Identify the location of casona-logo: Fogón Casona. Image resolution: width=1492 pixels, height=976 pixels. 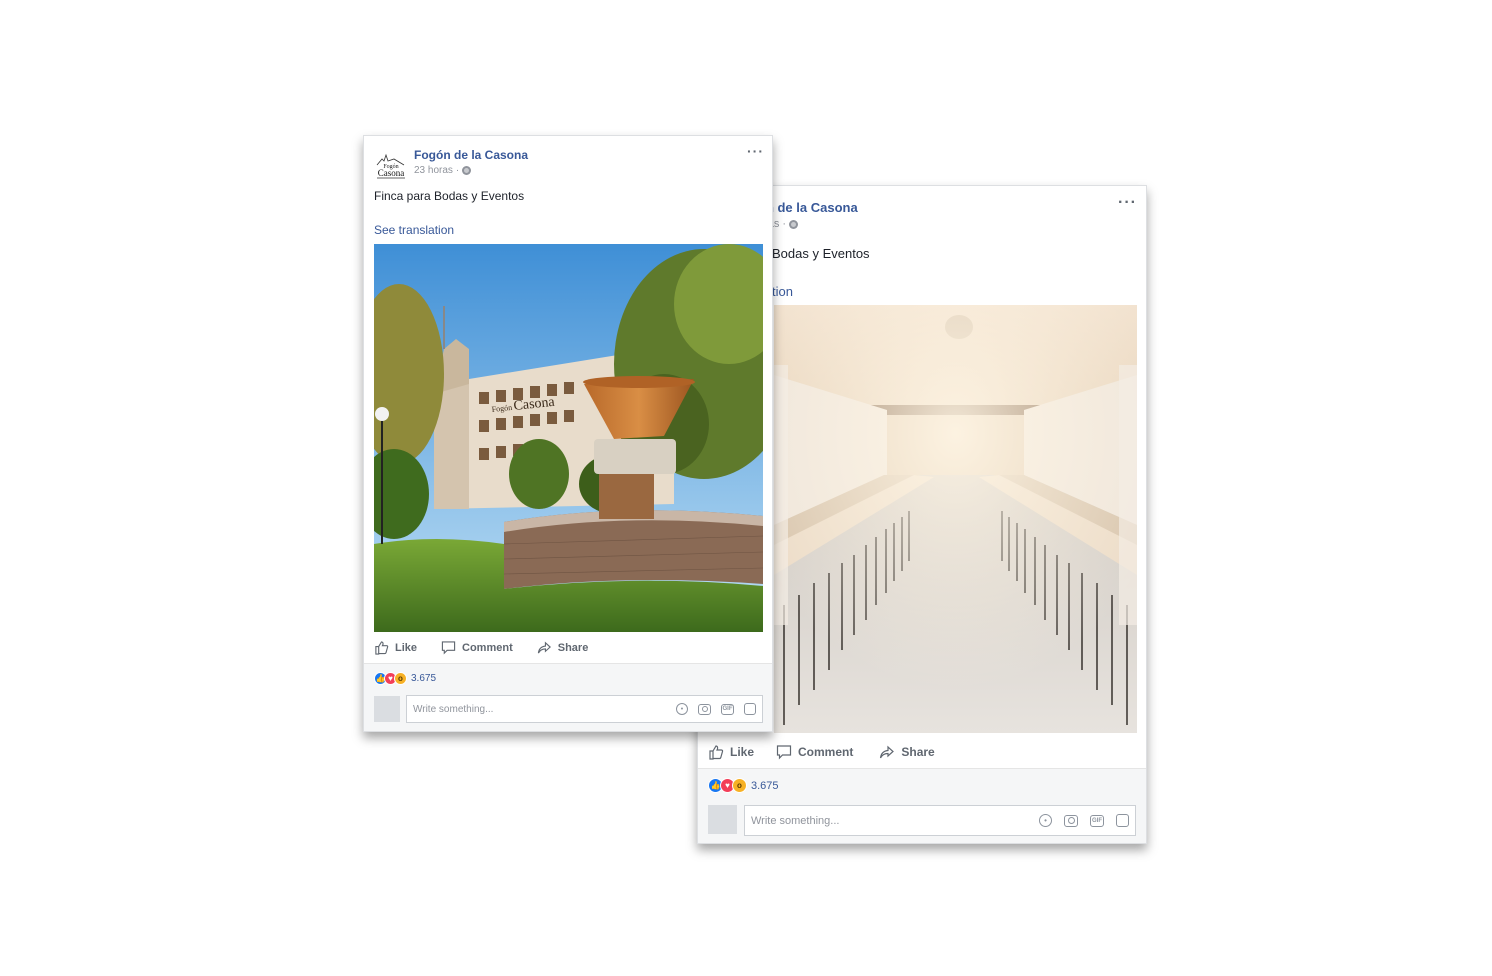
(390, 166).